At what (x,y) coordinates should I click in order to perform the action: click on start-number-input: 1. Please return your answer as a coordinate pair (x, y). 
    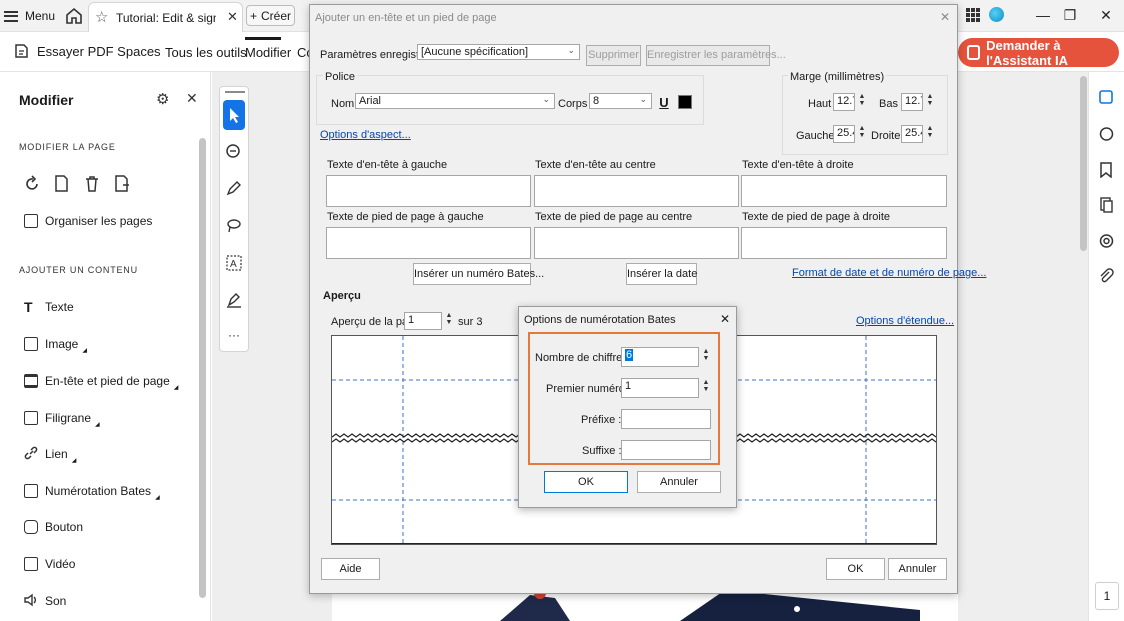
    Looking at the image, I should click on (660, 388).